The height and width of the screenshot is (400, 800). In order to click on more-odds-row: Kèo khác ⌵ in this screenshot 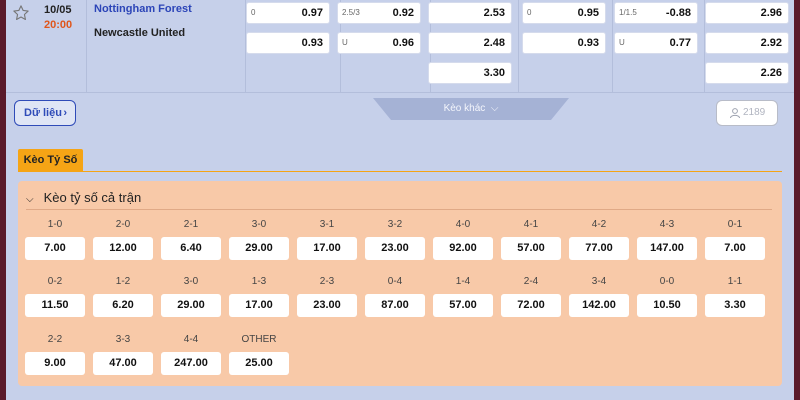, I will do `click(471, 108)`.